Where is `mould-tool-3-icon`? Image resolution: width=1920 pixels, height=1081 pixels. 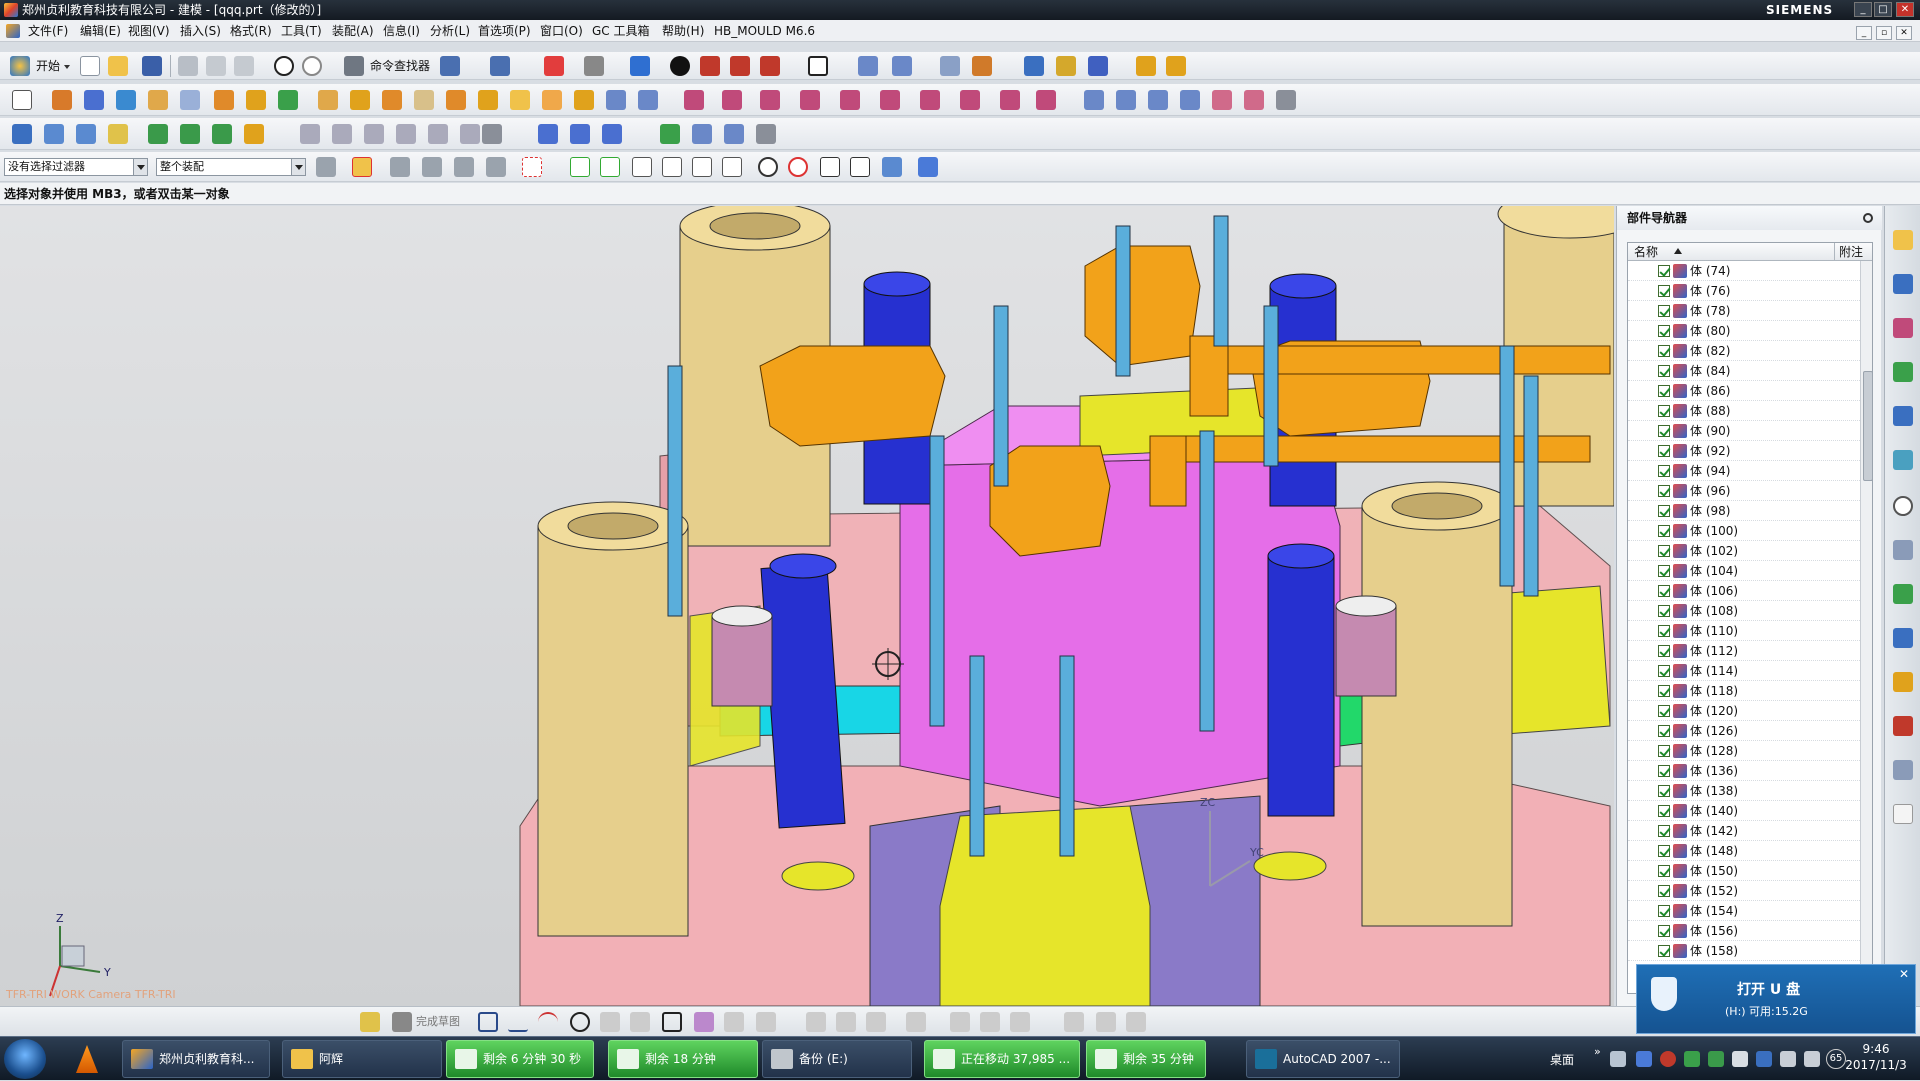 mould-tool-3-icon is located at coordinates (406, 134).